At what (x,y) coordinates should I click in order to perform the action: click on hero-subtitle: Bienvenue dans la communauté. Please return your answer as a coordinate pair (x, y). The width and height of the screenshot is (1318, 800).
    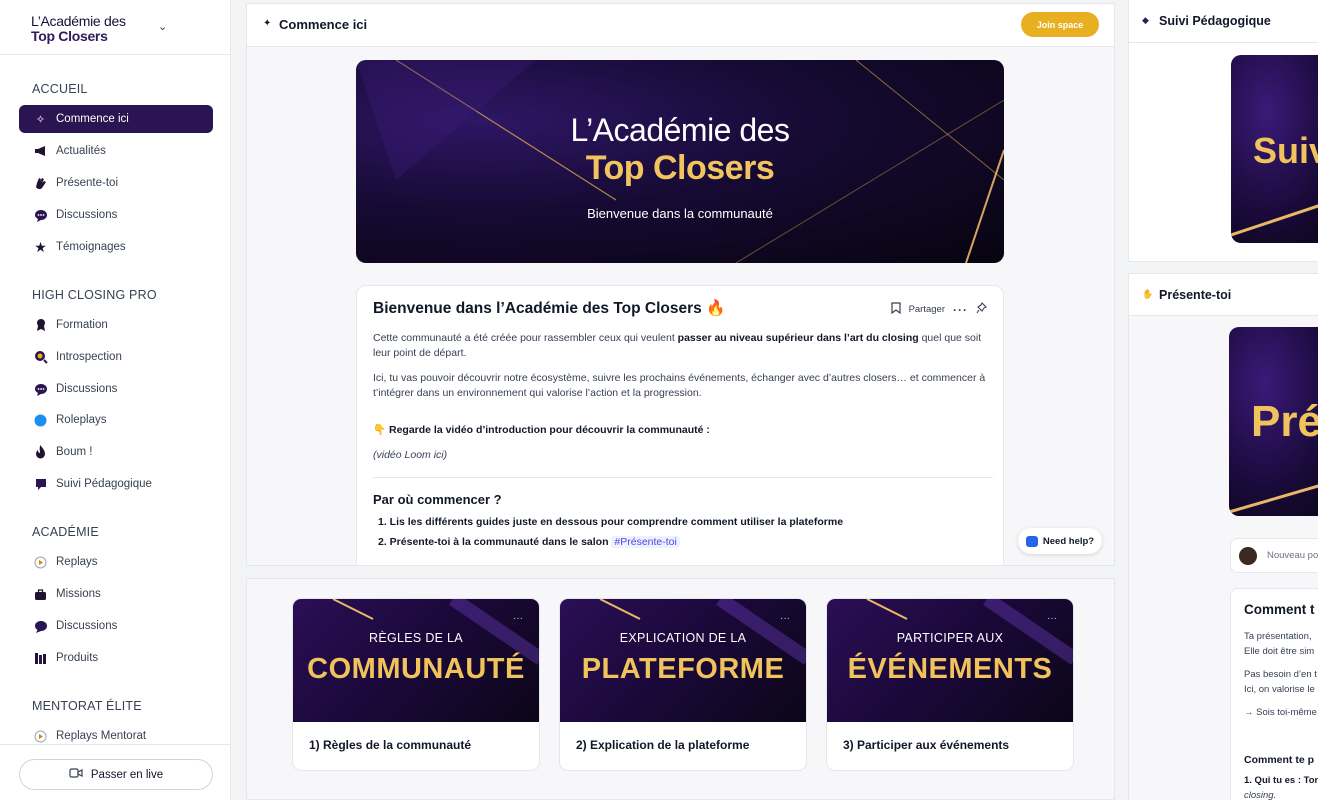
    Looking at the image, I should click on (680, 213).